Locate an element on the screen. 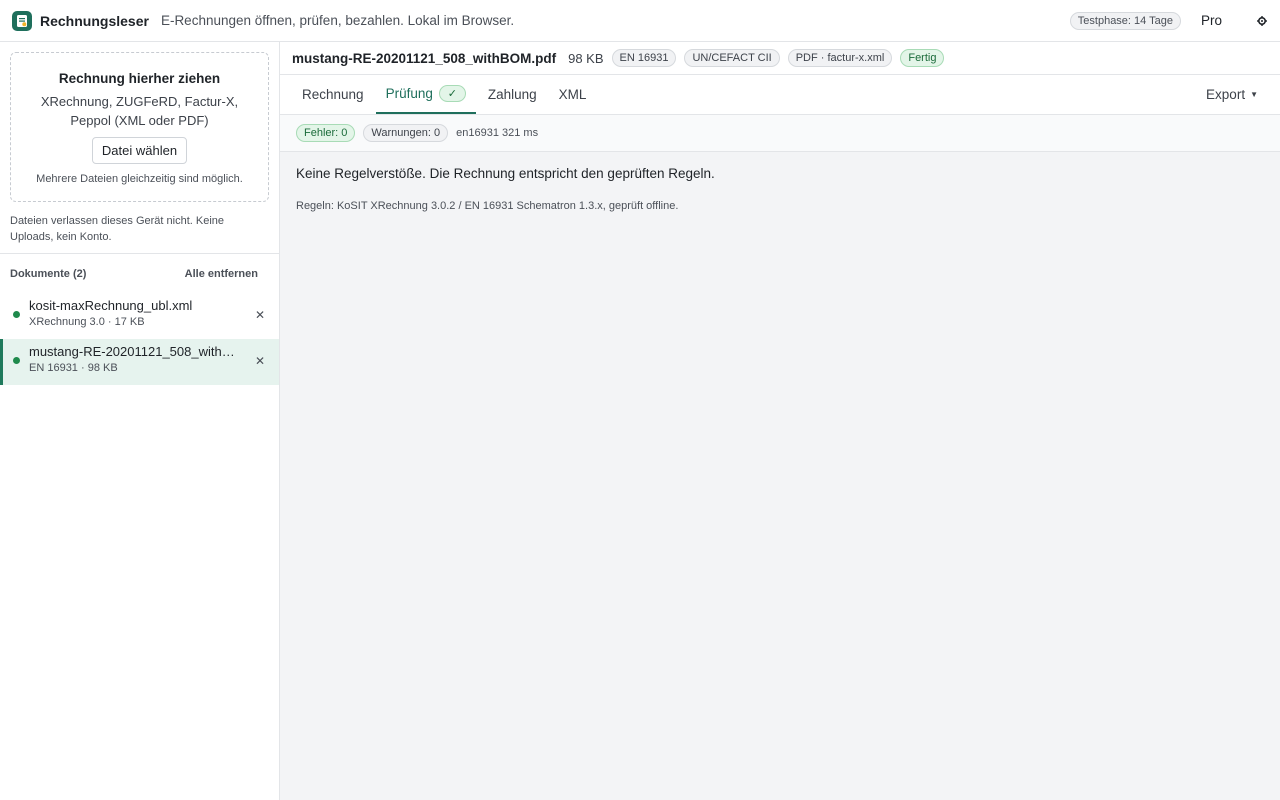 Image resolution: width=1280 pixels, height=800 pixels. documents-header: Dokumente (2) Alle entfernen is located at coordinates (134, 274).